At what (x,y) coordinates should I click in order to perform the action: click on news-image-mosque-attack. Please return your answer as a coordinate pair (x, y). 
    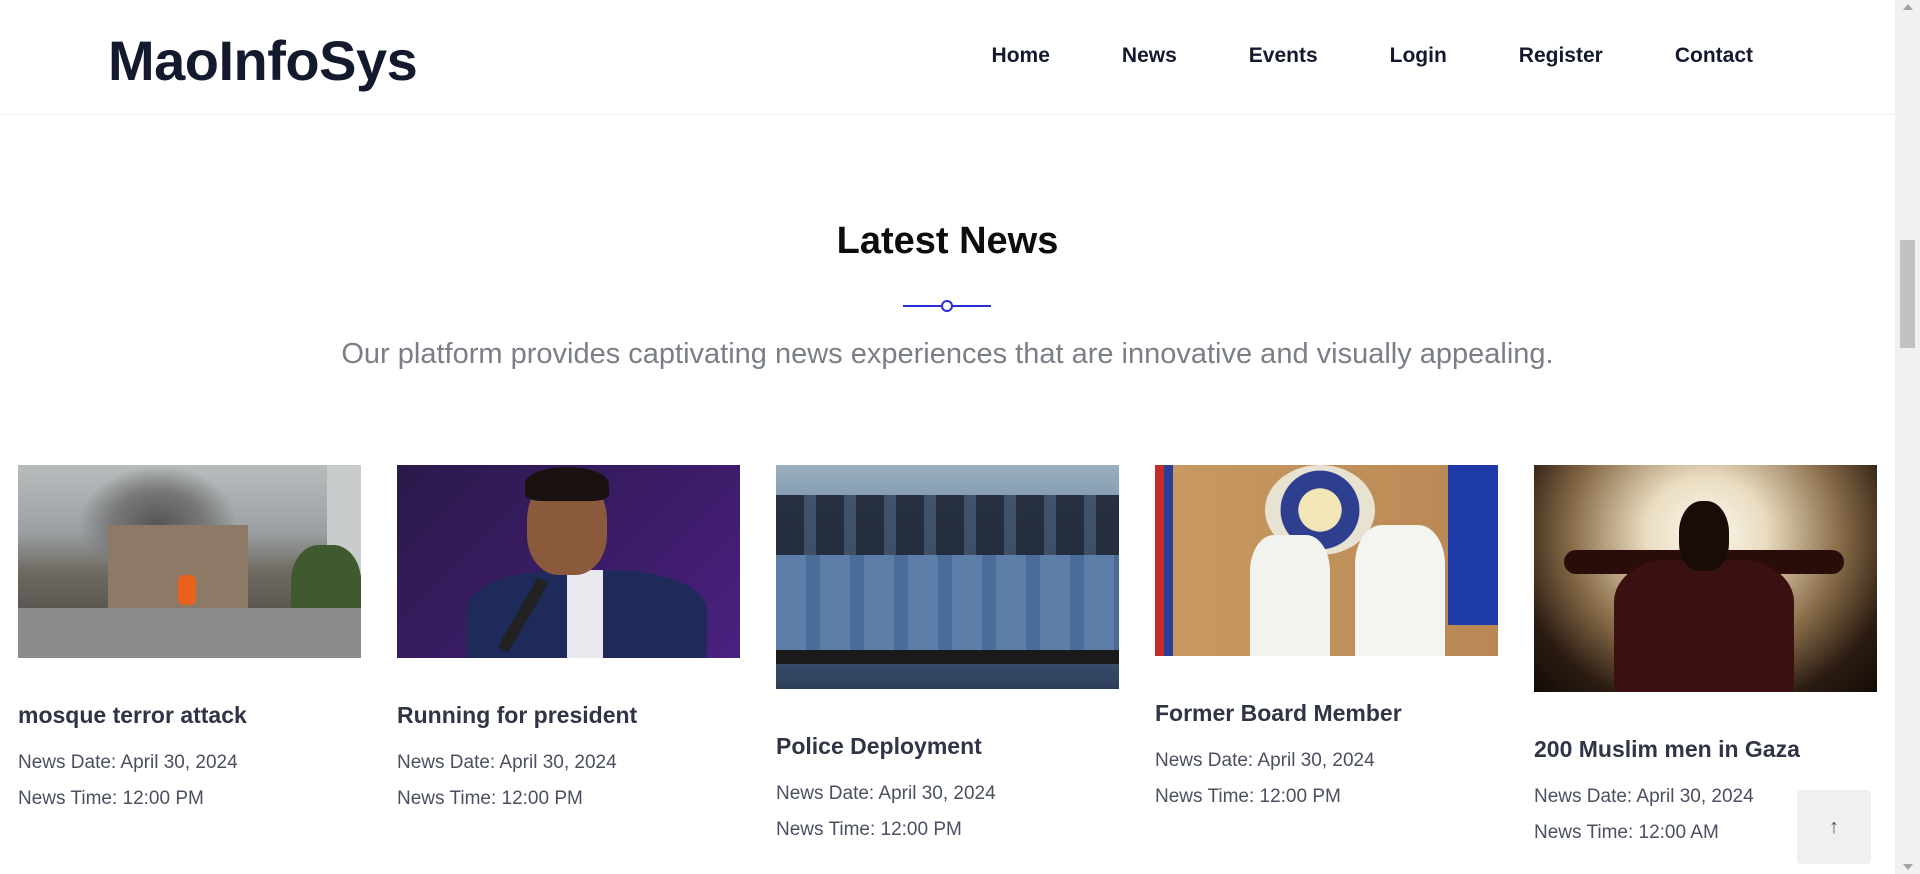
    Looking at the image, I should click on (189, 561).